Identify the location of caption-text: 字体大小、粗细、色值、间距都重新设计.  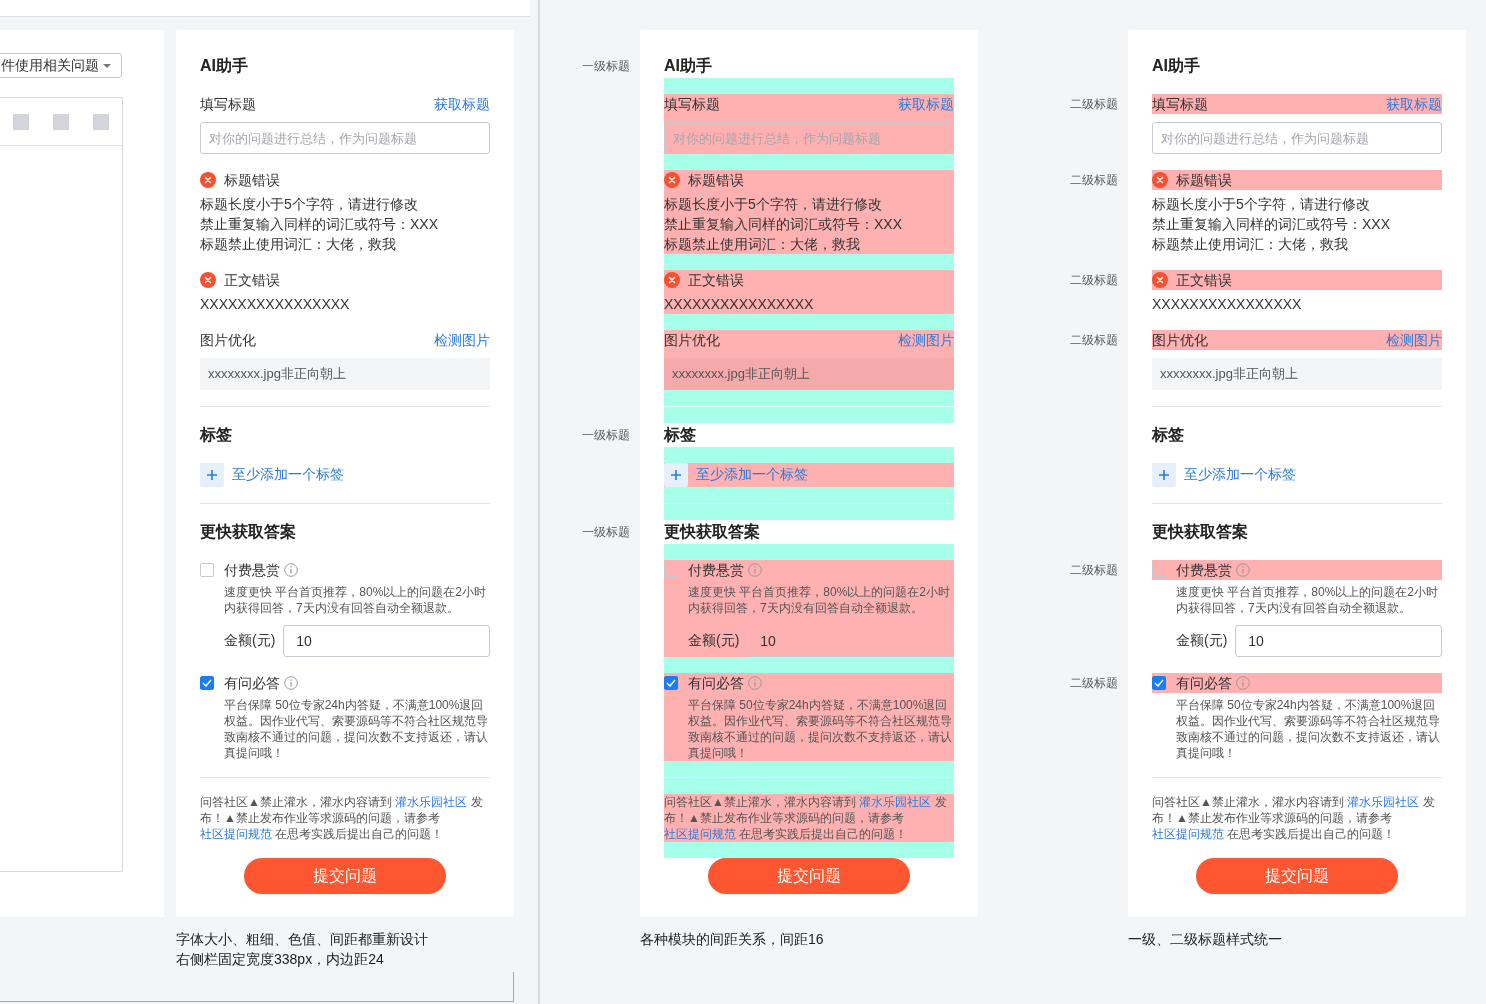
(302, 939).